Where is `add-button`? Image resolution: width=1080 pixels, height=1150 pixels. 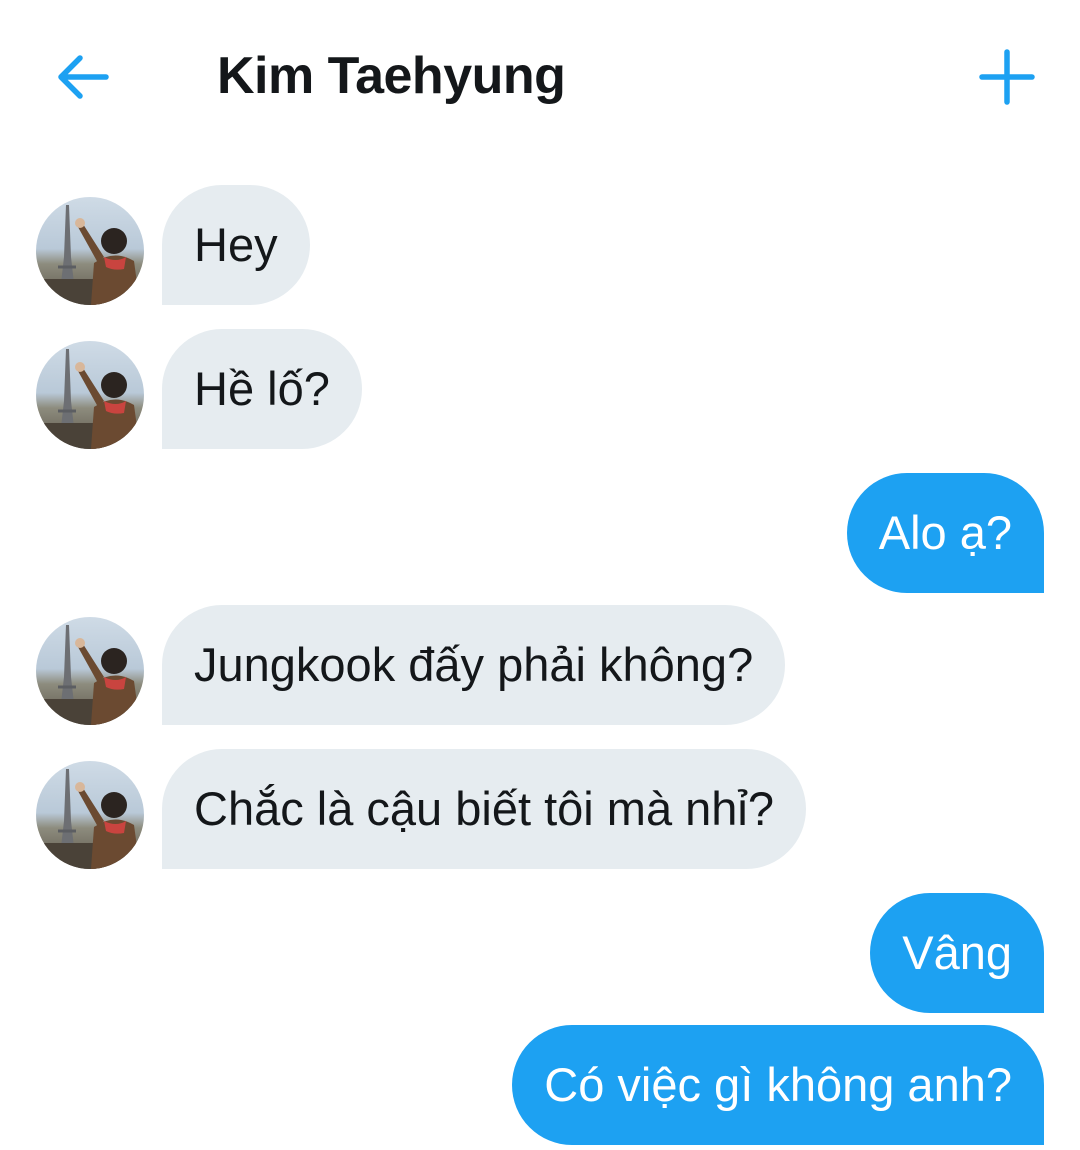 add-button is located at coordinates (1007, 77).